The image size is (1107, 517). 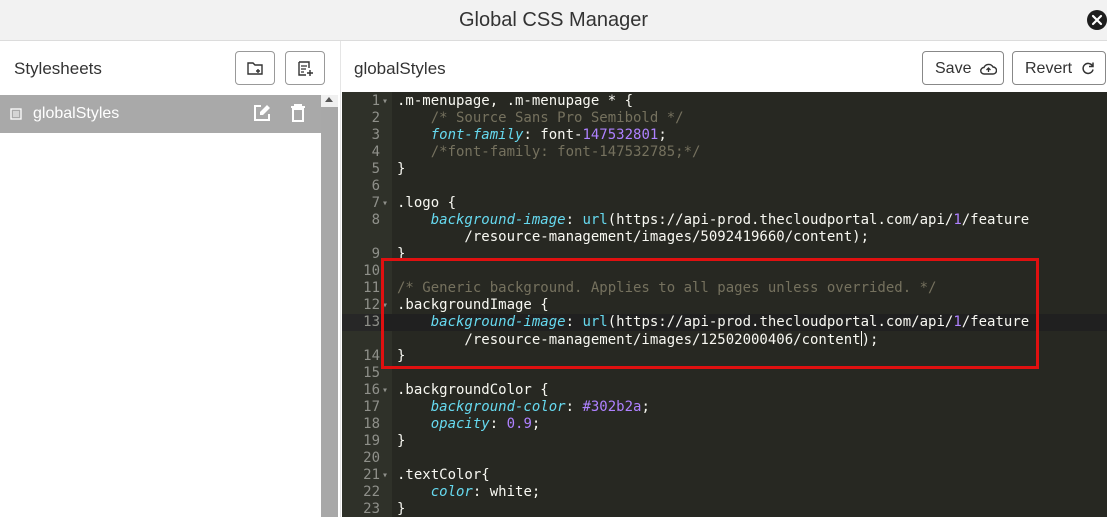 I want to click on sidebar-scrollbar-thumb, so click(x=329, y=312).